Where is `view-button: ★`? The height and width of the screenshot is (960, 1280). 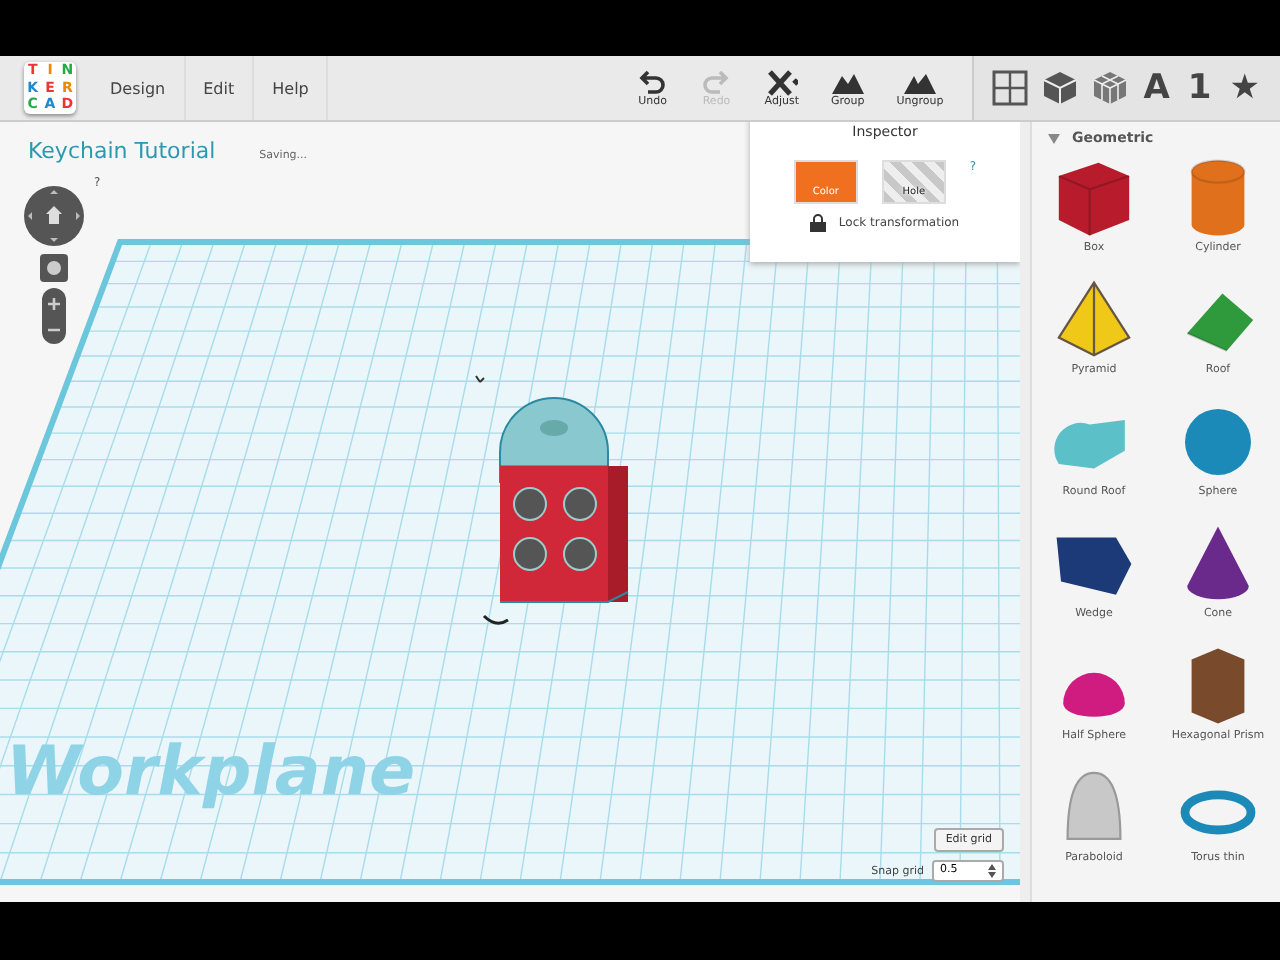 view-button: ★ is located at coordinates (1244, 88).